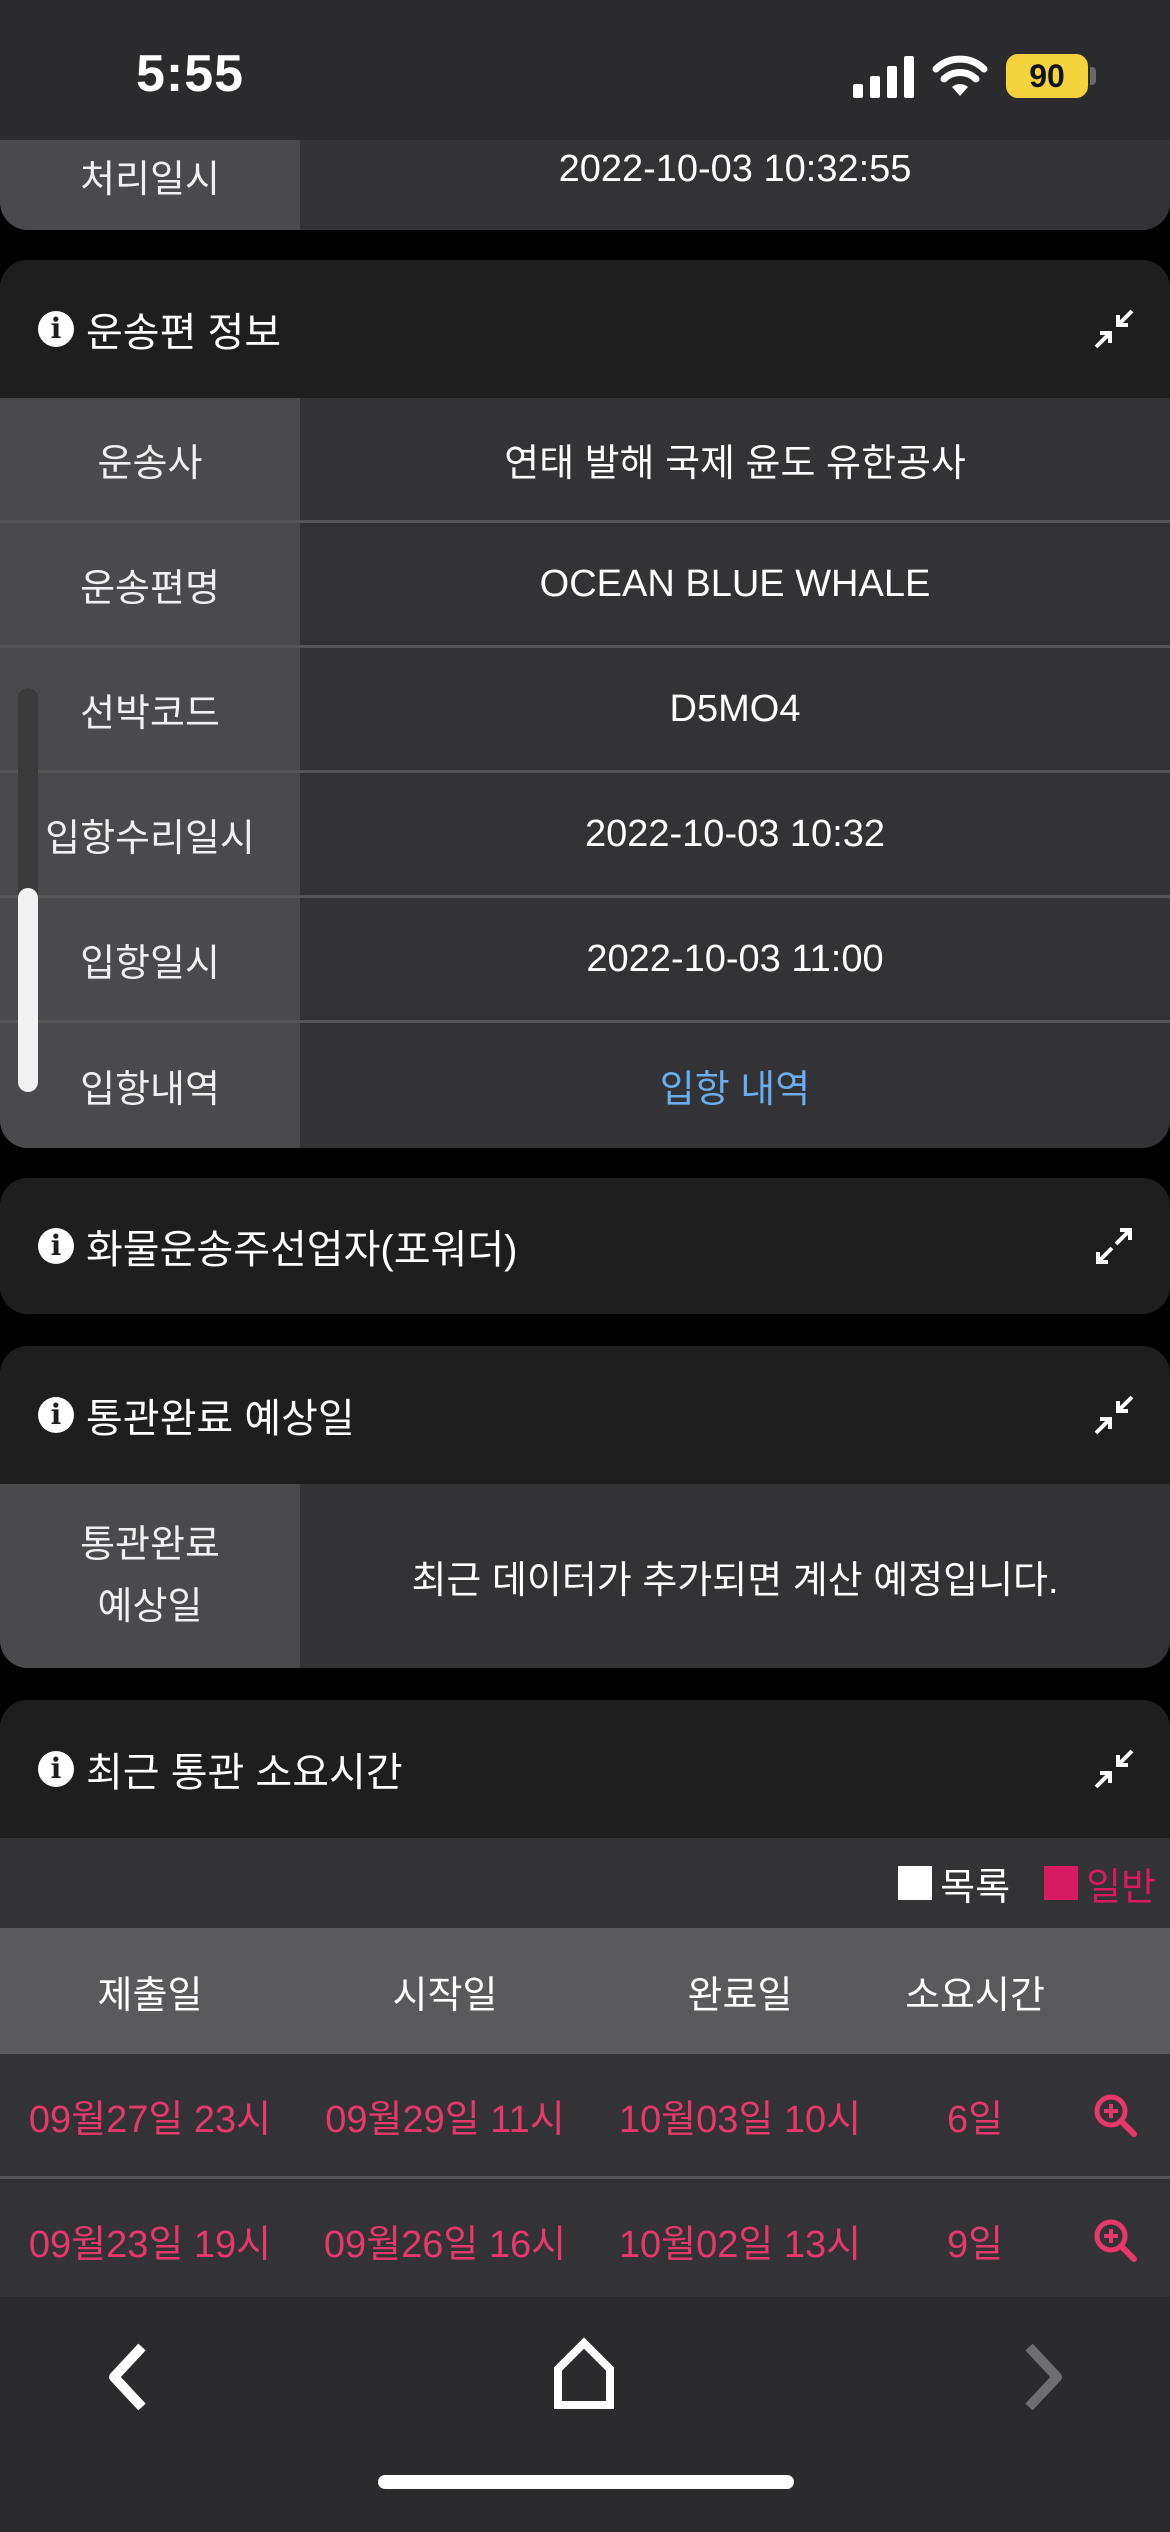 The height and width of the screenshot is (2532, 1170). I want to click on home-icon, so click(584, 2374).